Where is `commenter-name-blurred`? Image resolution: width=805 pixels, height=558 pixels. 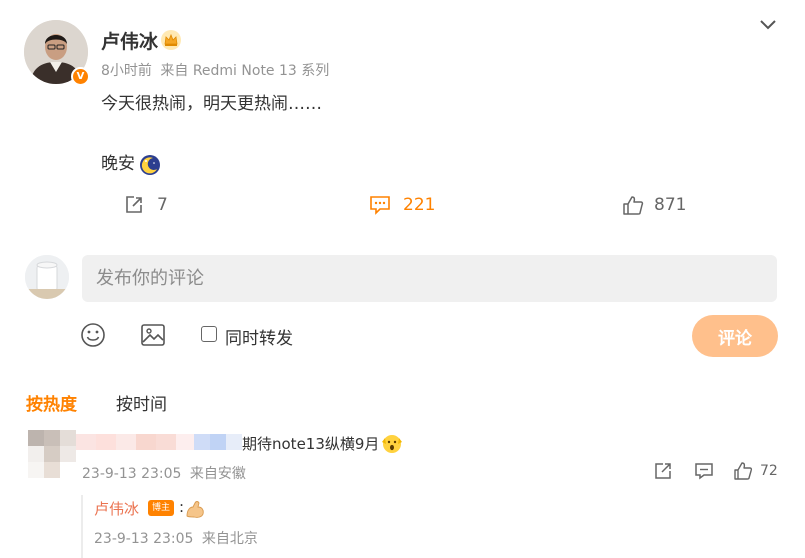 commenter-name-blurred is located at coordinates (159, 442).